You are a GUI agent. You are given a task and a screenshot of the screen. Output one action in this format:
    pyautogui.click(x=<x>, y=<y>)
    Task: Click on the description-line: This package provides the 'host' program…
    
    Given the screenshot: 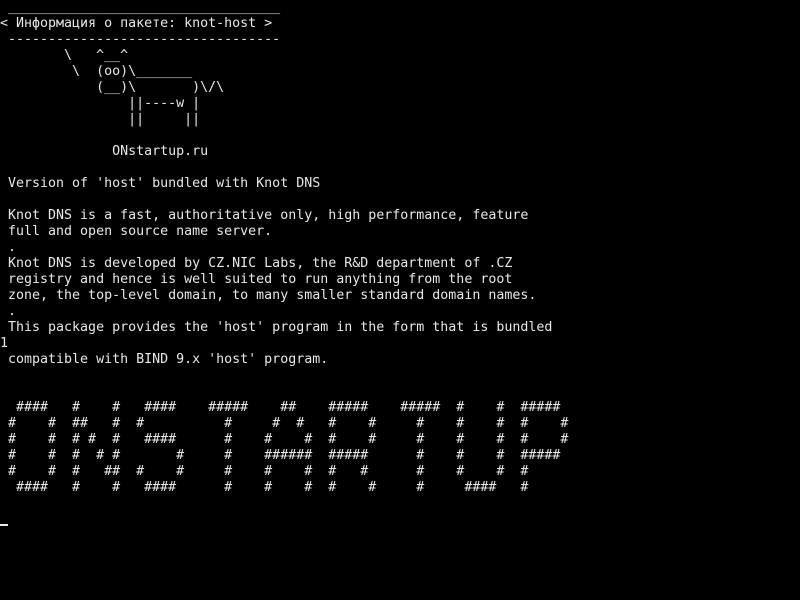 What is the action you would take?
    pyautogui.click(x=276, y=327)
    